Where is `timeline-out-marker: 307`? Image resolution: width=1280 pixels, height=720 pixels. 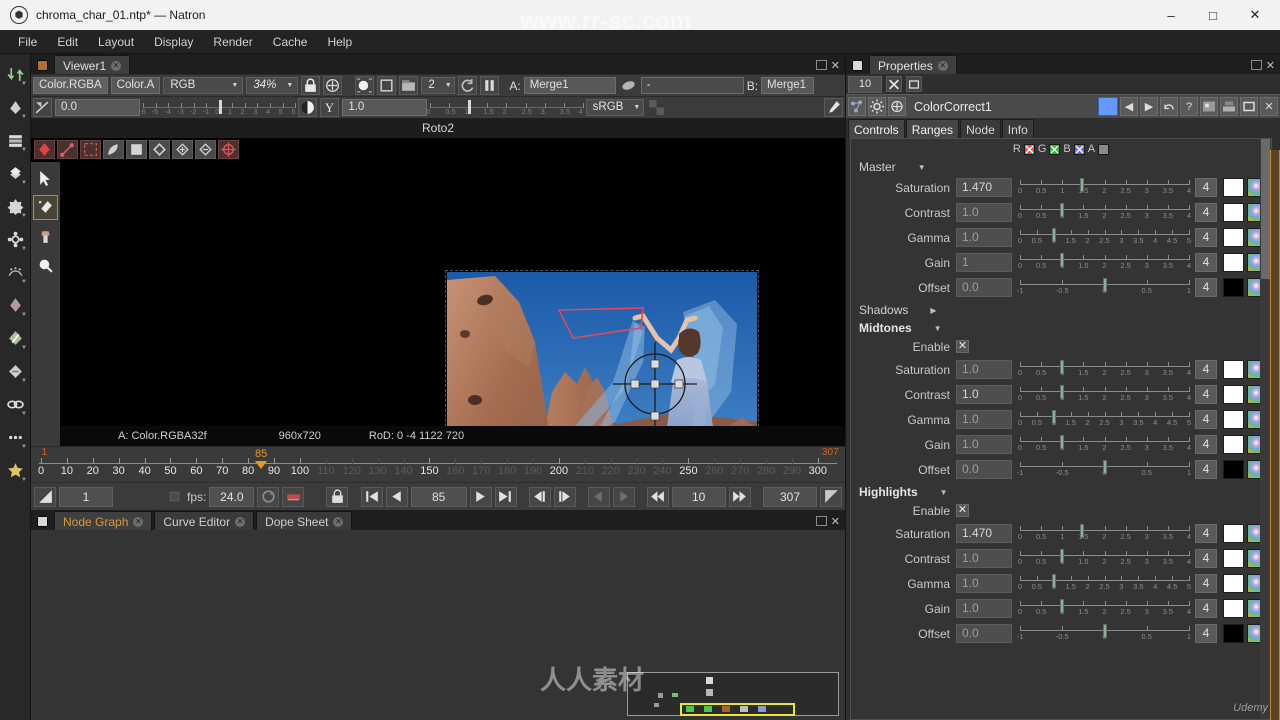 timeline-out-marker: 307 is located at coordinates (830, 452).